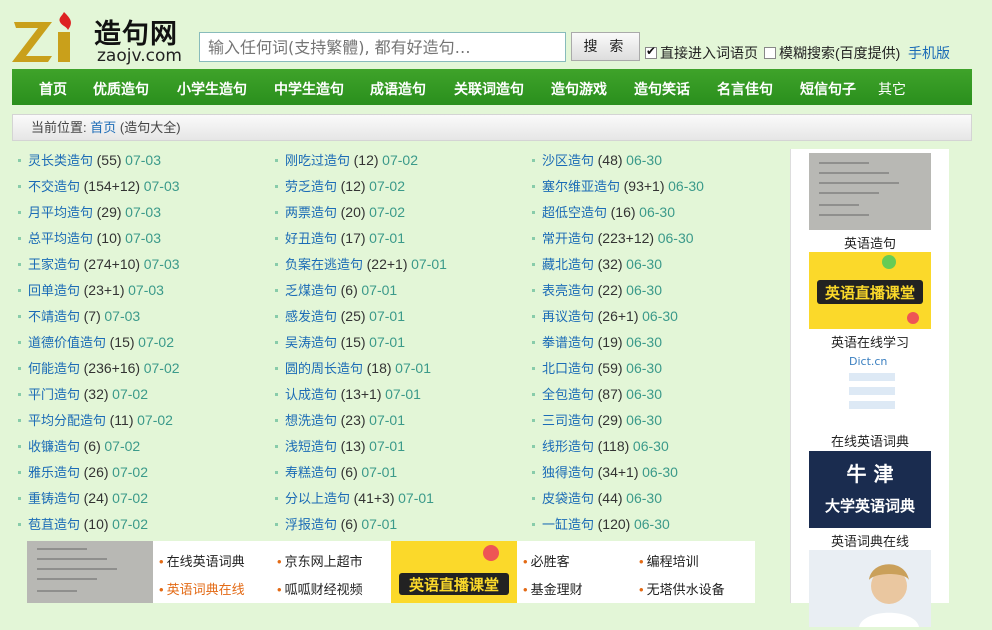 Image resolution: width=992 pixels, height=630 pixels. Describe the element at coordinates (311, 446) in the screenshot. I see `word-link: 浅短造句` at that location.